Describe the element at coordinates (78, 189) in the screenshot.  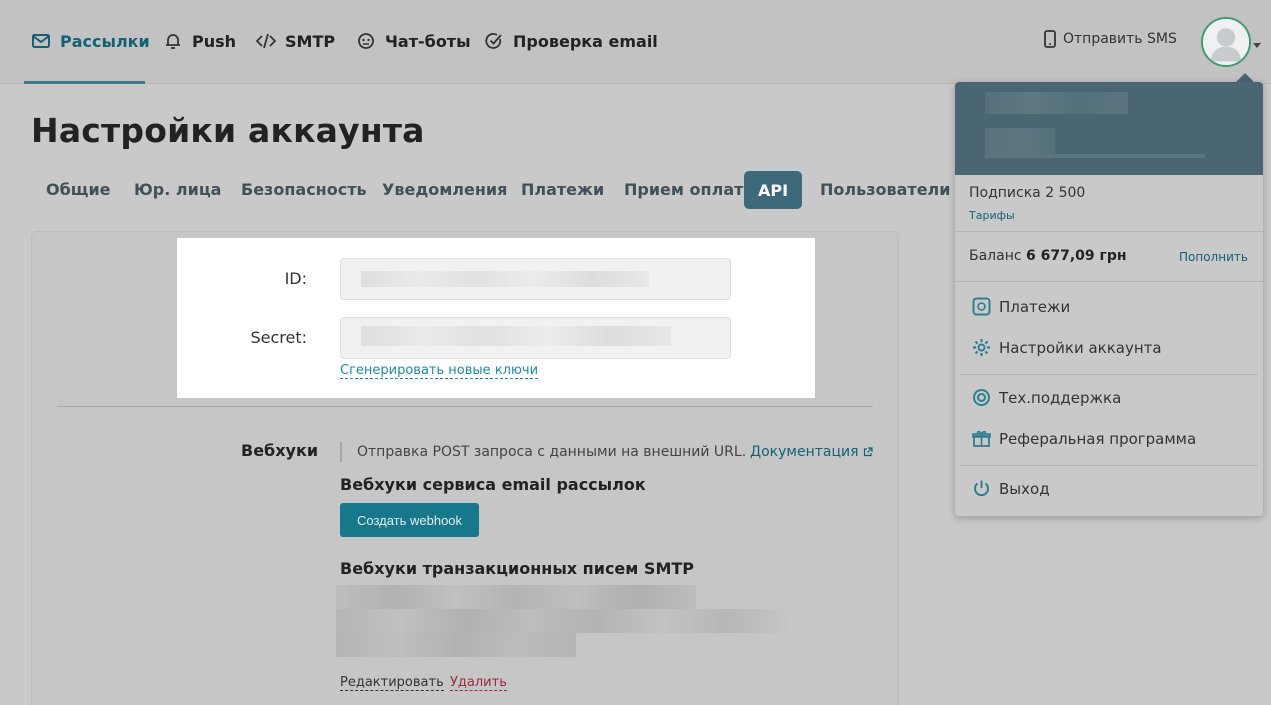
I see `tab-general: Общие` at that location.